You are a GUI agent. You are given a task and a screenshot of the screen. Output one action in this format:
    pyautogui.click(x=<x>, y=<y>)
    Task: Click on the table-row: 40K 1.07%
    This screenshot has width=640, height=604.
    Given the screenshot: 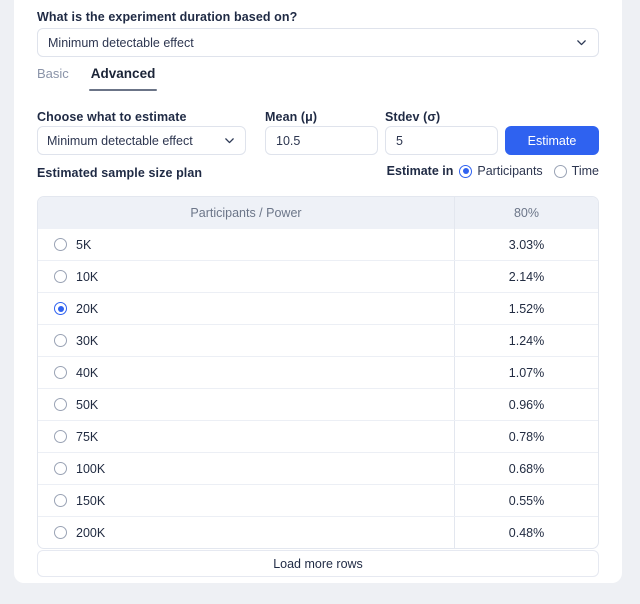 What is the action you would take?
    pyautogui.click(x=318, y=372)
    